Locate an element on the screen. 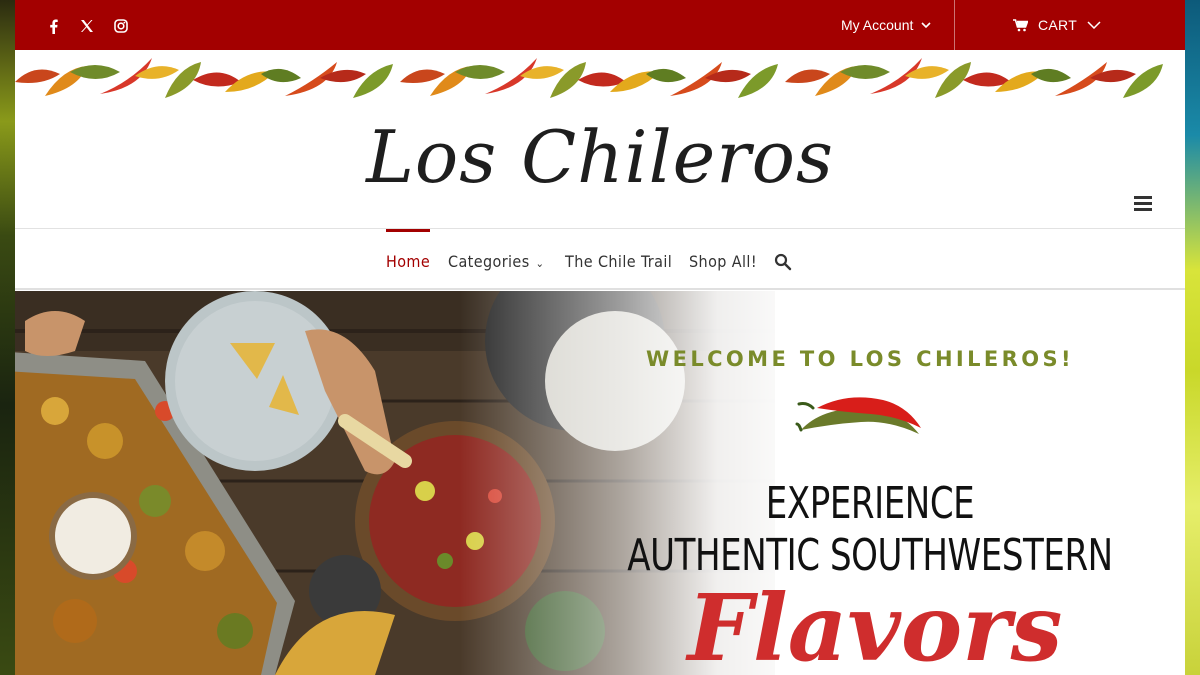  welcome-heading: WELCOME TO LOS CHILEROS! is located at coordinates (860, 359).